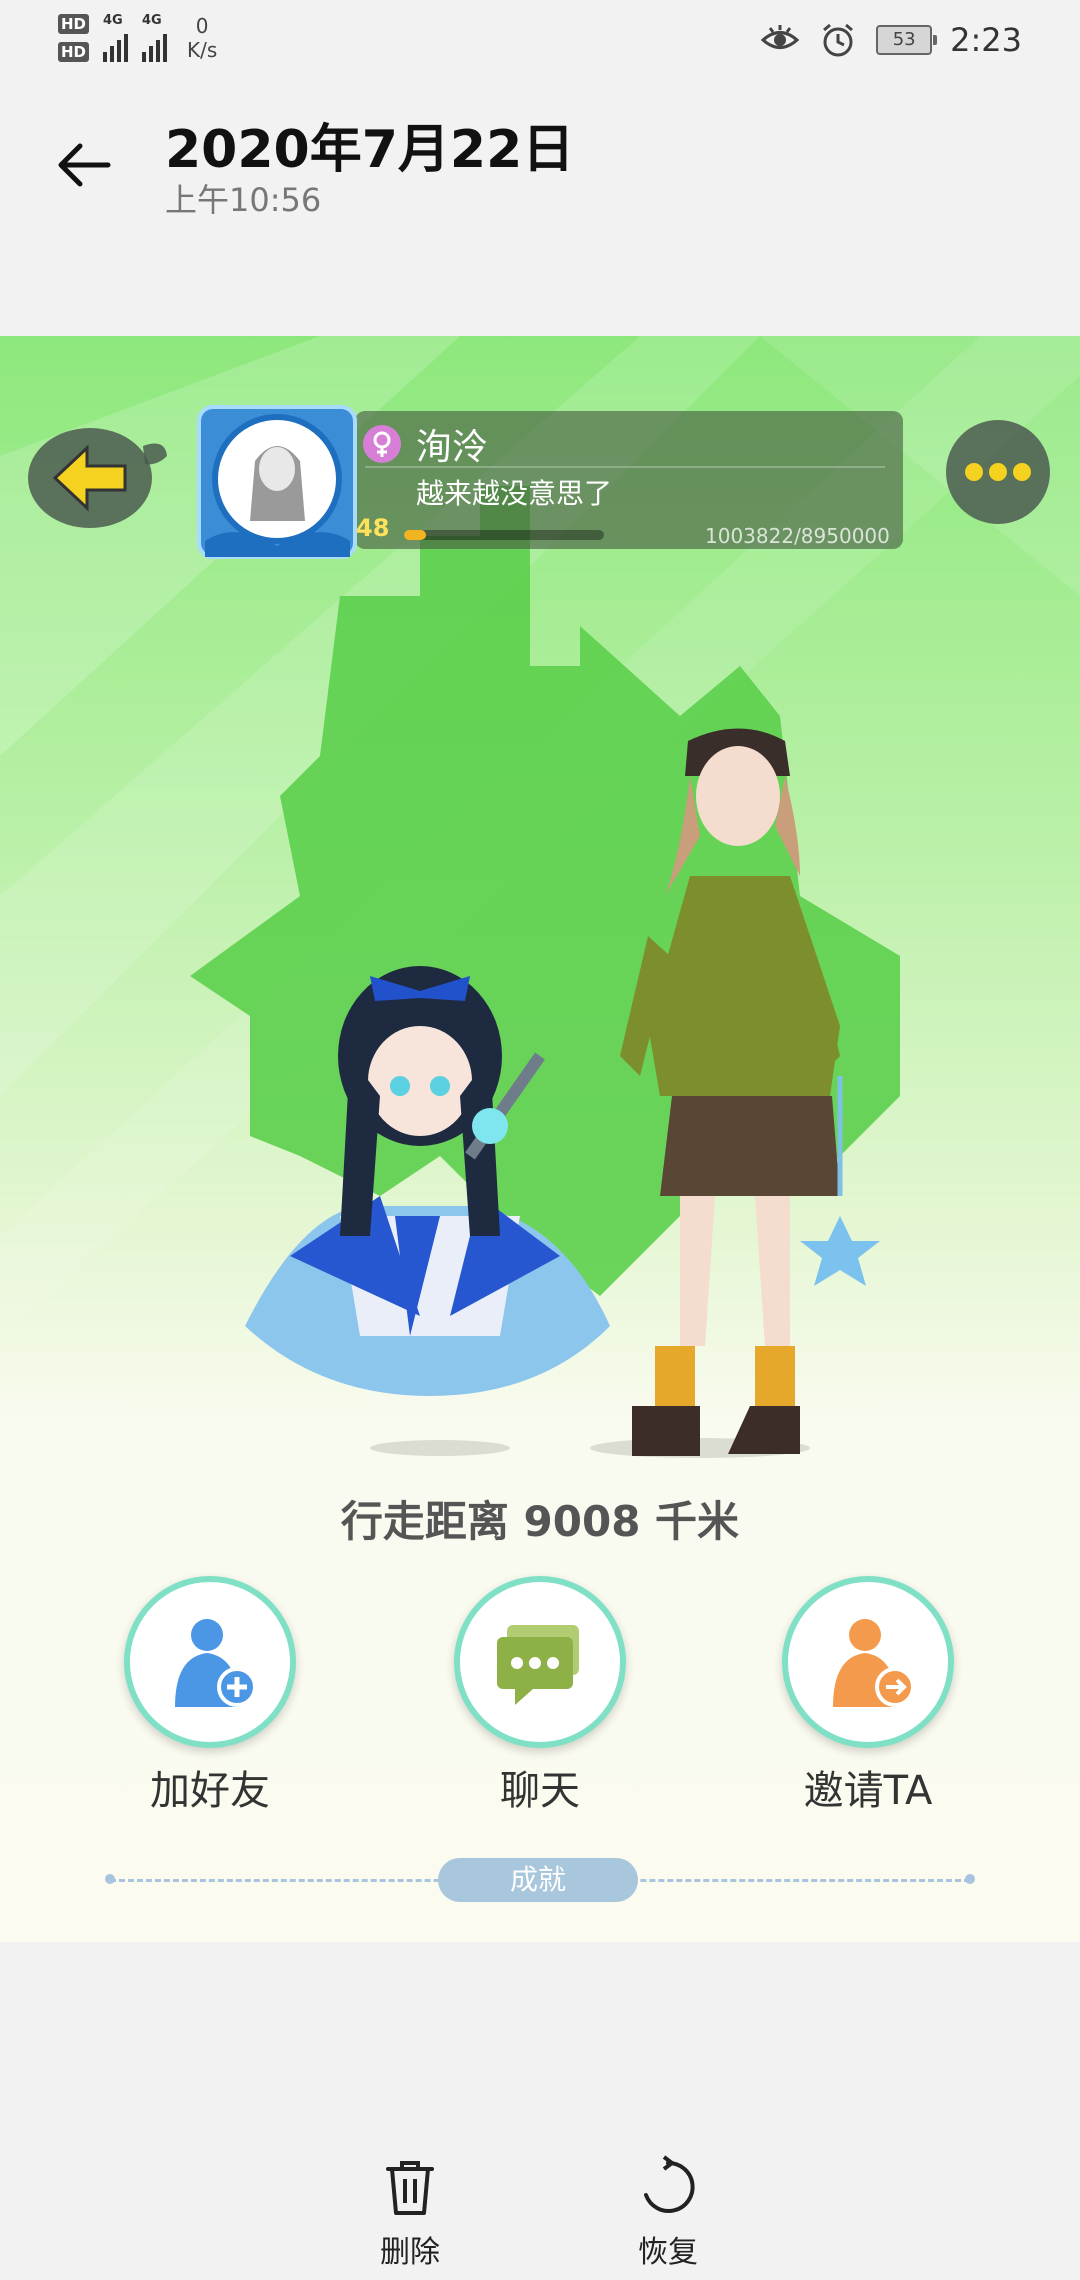 The height and width of the screenshot is (2280, 1080). Describe the element at coordinates (152, 20) in the screenshot. I see `network-type-2: 4G` at that location.